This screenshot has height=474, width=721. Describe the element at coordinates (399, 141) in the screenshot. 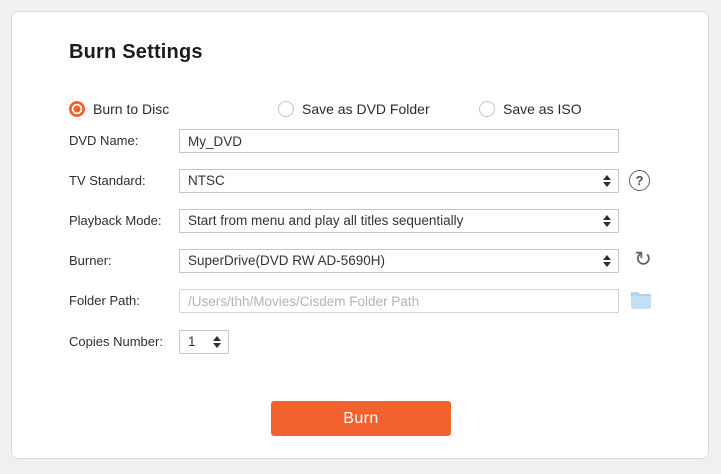

I see `dvd-name-input` at that location.